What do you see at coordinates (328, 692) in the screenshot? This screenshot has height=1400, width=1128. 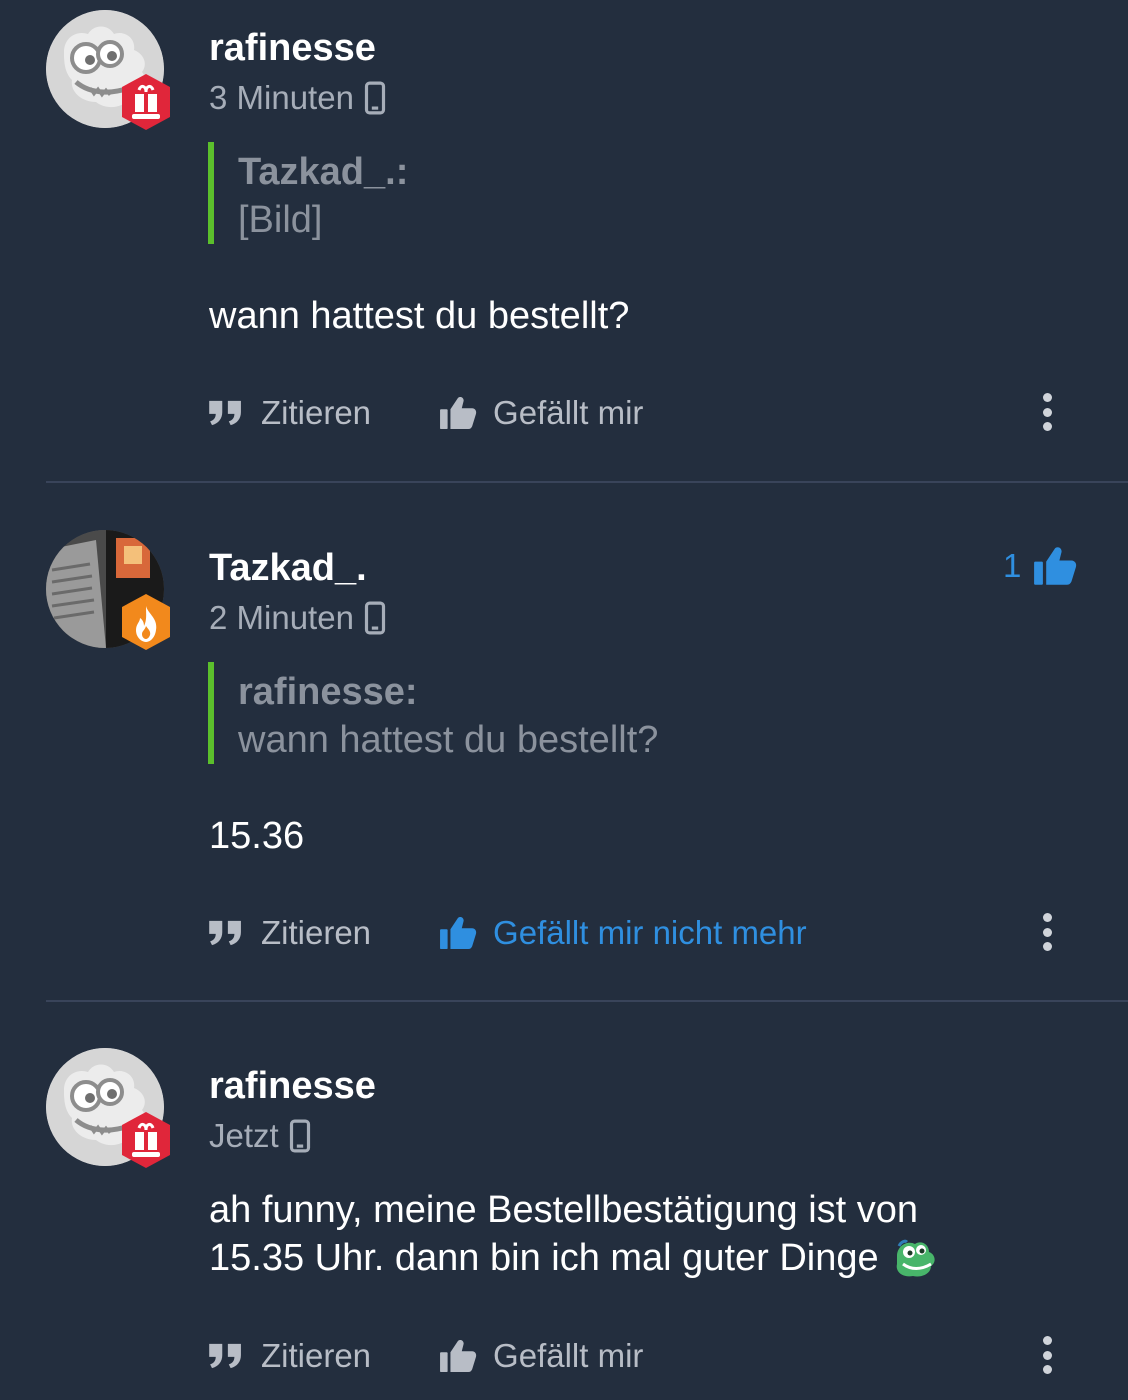 I see `quote-author: rafinesse:` at bounding box center [328, 692].